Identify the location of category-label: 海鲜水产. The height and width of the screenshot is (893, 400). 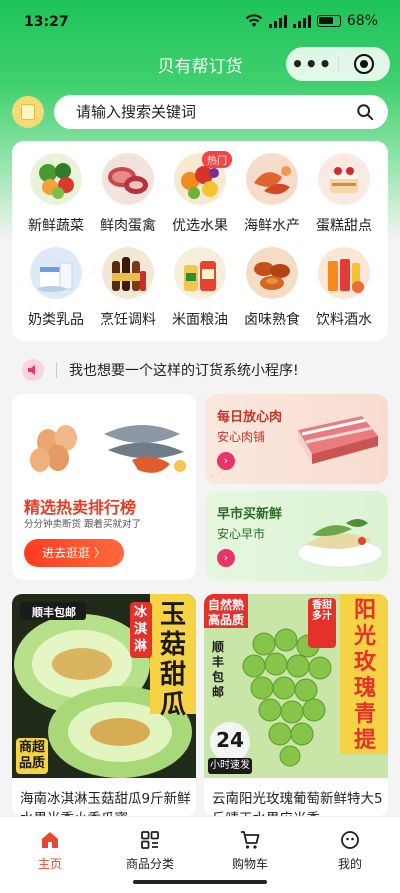
(272, 226).